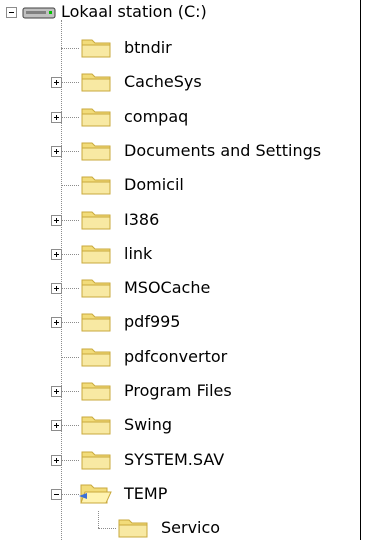  What do you see at coordinates (134, 11) in the screenshot?
I see `root-label: Lokaal station (C:)` at bounding box center [134, 11].